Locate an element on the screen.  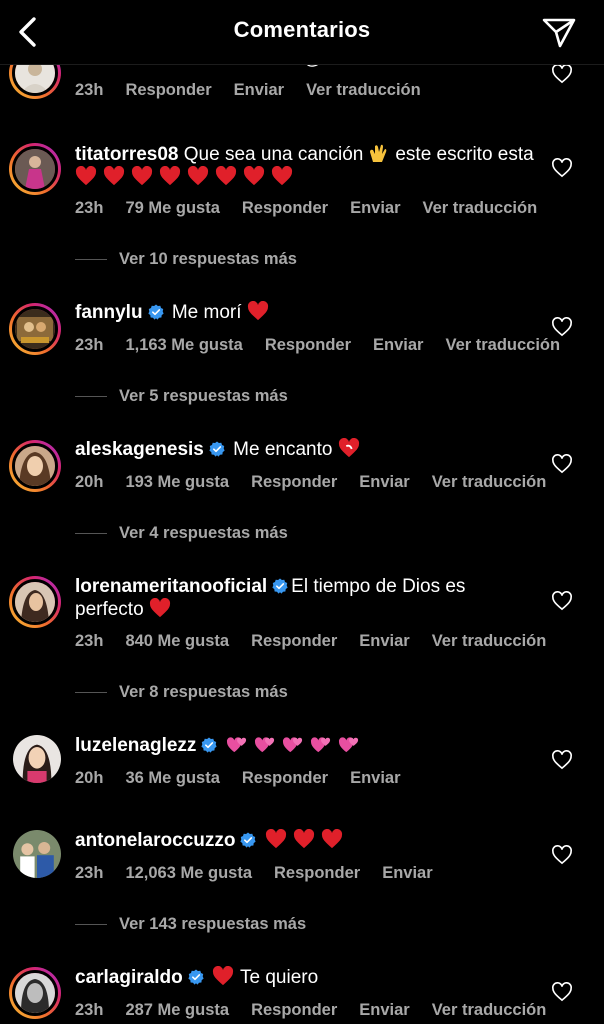
comment-text: aleskagenesis Me encanto is located at coordinates (305, 449).